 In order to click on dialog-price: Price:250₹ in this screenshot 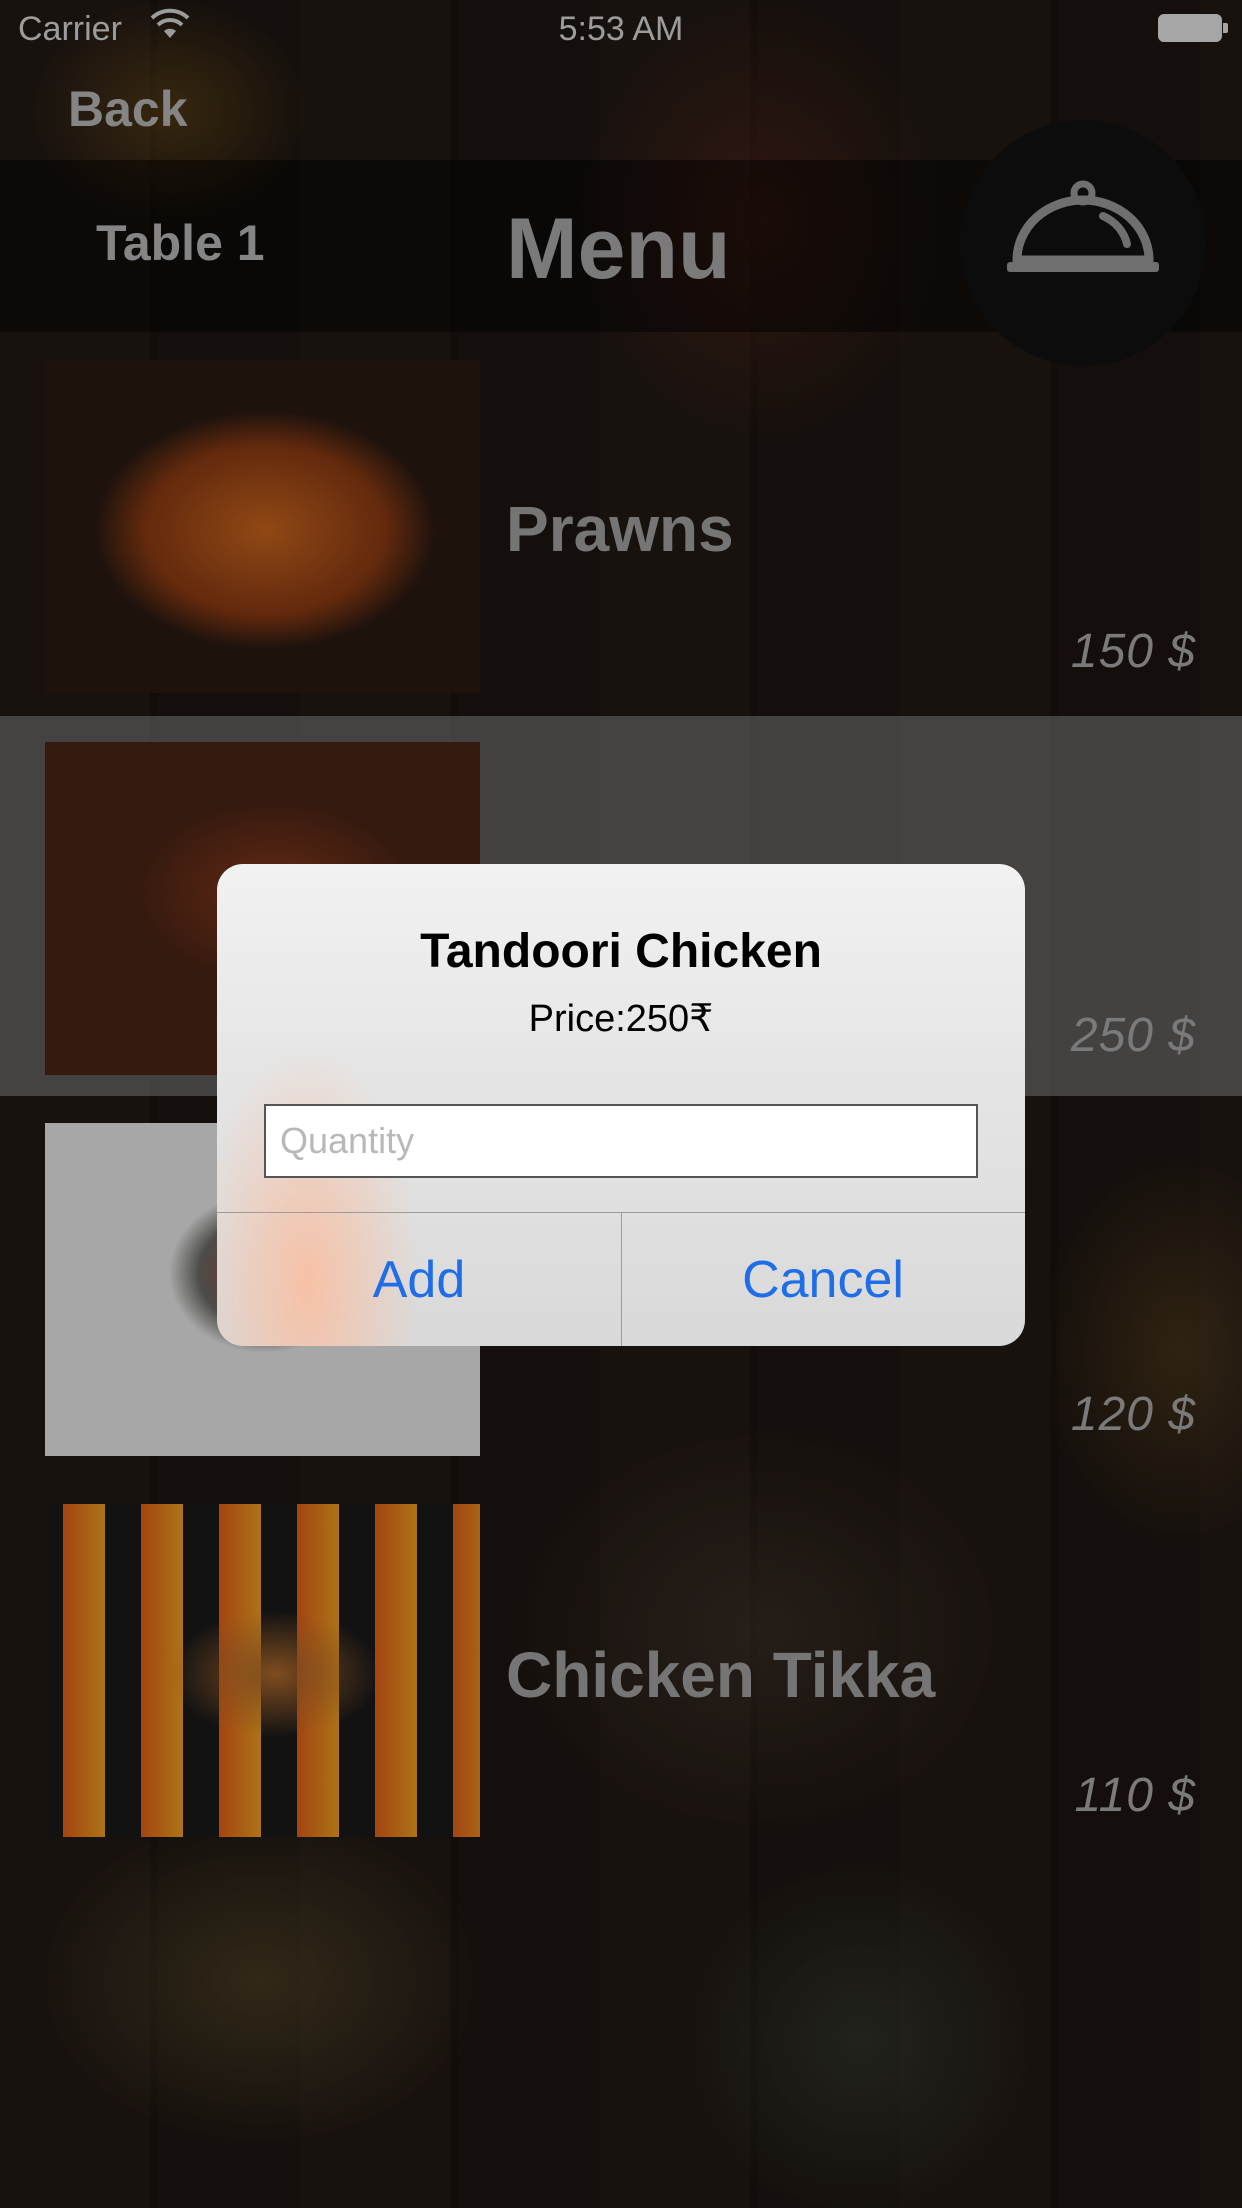, I will do `click(621, 1019)`.